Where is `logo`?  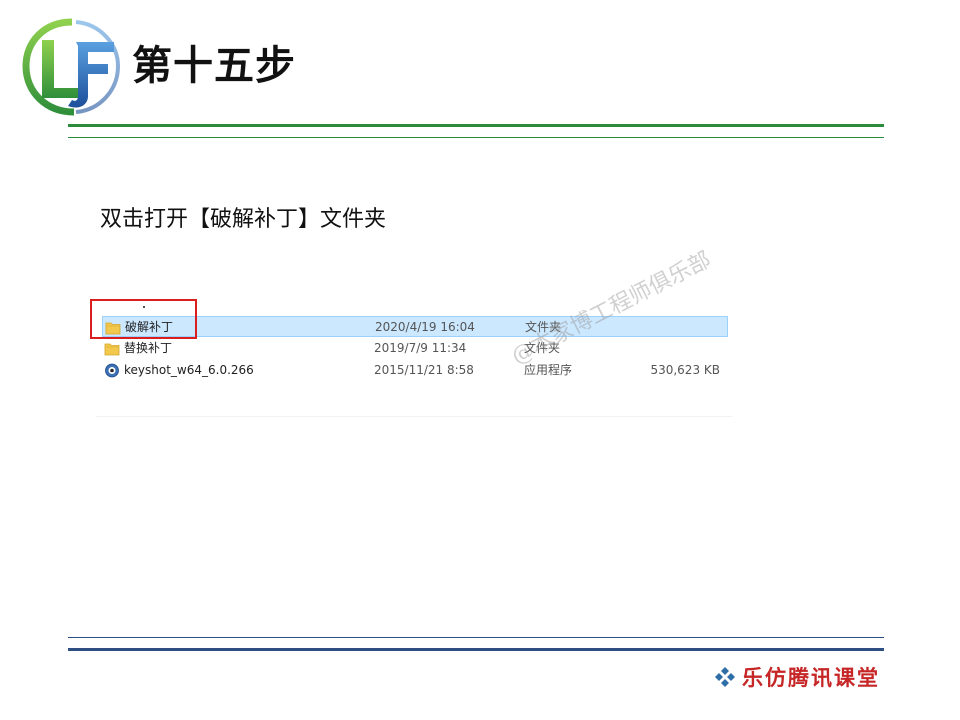 logo is located at coordinates (72, 66).